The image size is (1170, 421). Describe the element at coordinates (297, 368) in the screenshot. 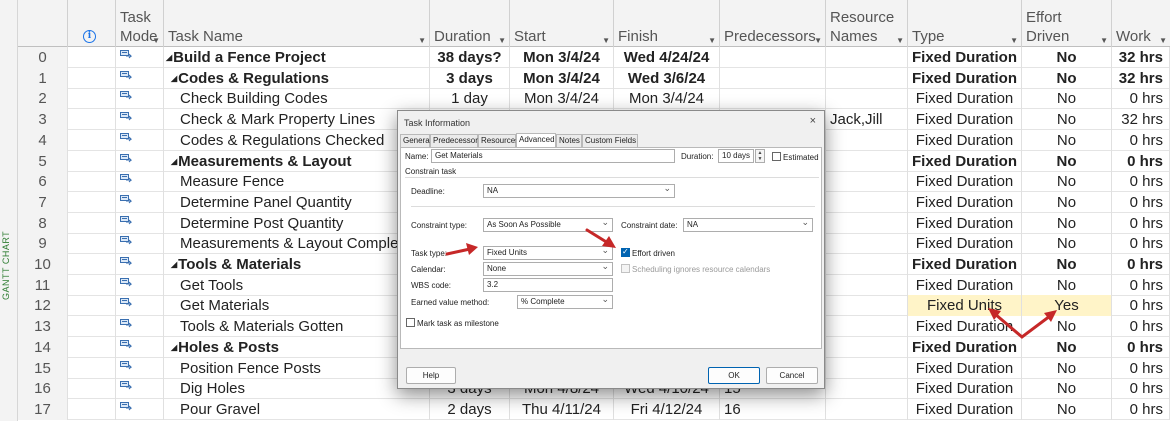

I see `task-name-cell: Position Fence Posts` at that location.